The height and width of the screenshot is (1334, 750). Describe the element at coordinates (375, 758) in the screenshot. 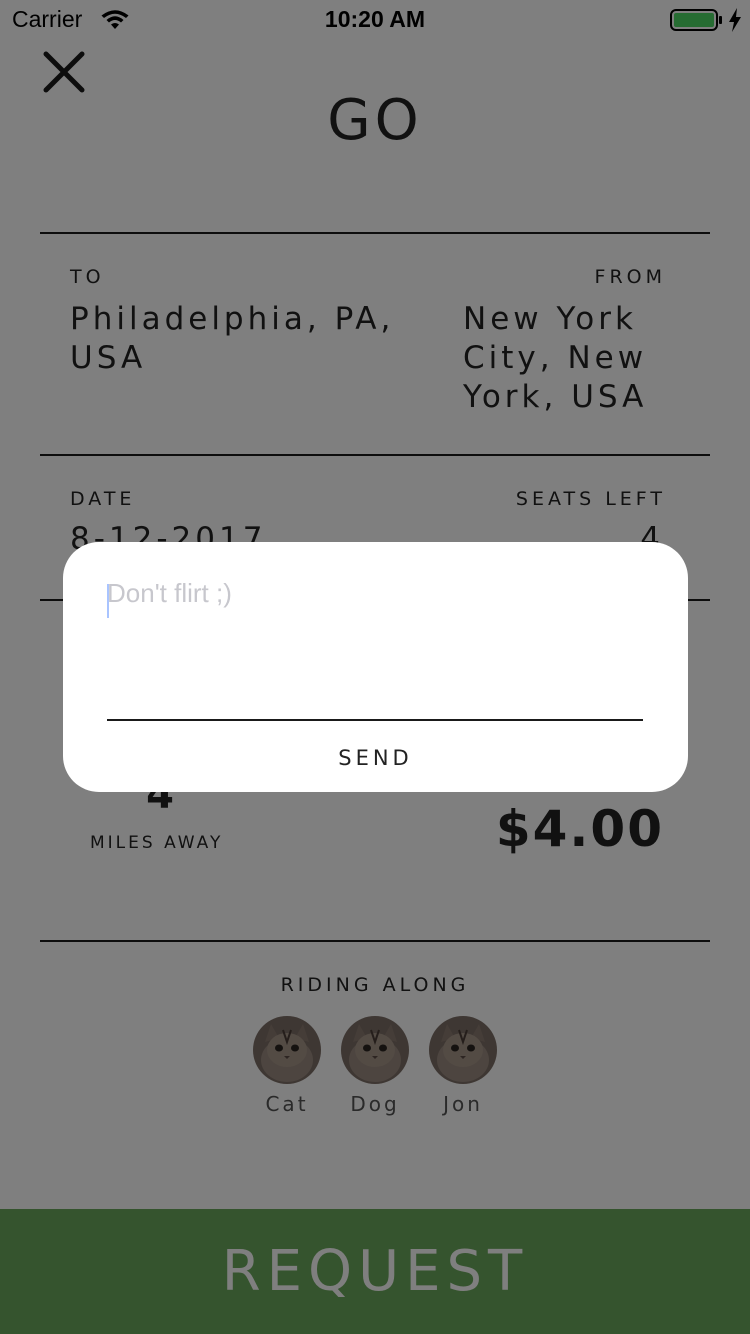

I see `send-button: SEND` at that location.